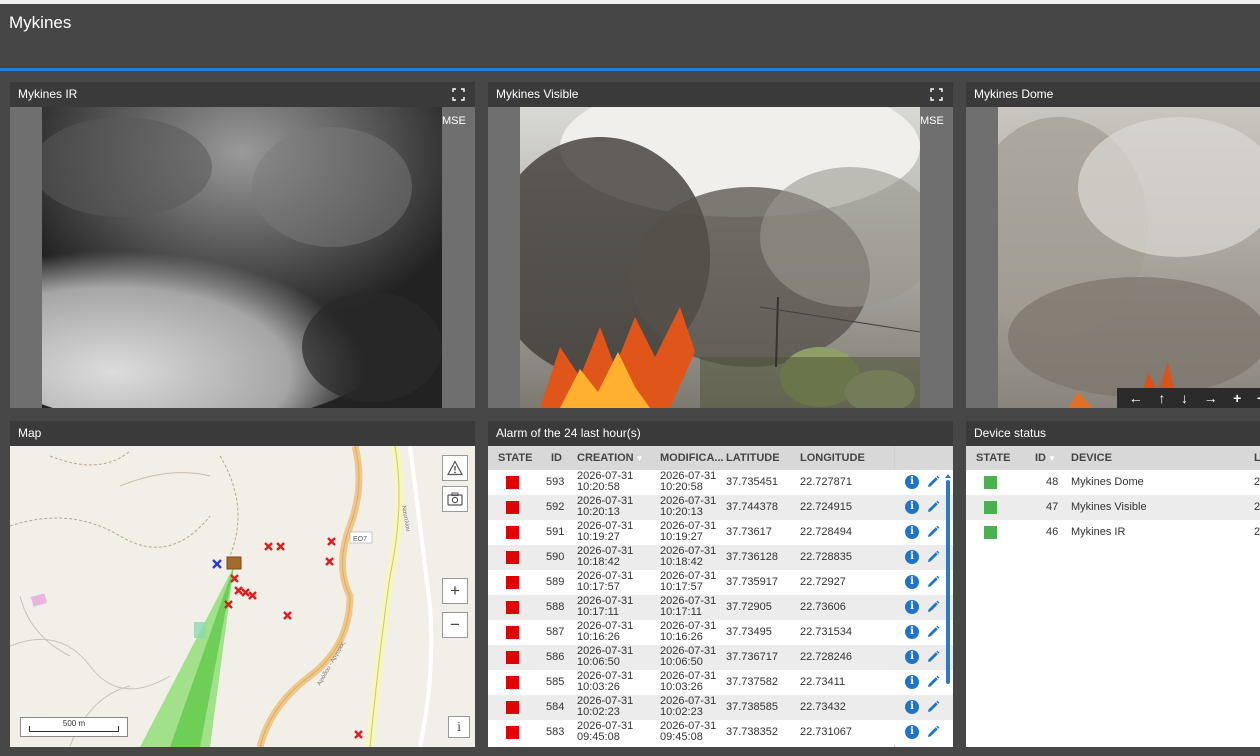 The image size is (1260, 756). Describe the element at coordinates (1237, 398) in the screenshot. I see `zoom-in-button: +` at that location.